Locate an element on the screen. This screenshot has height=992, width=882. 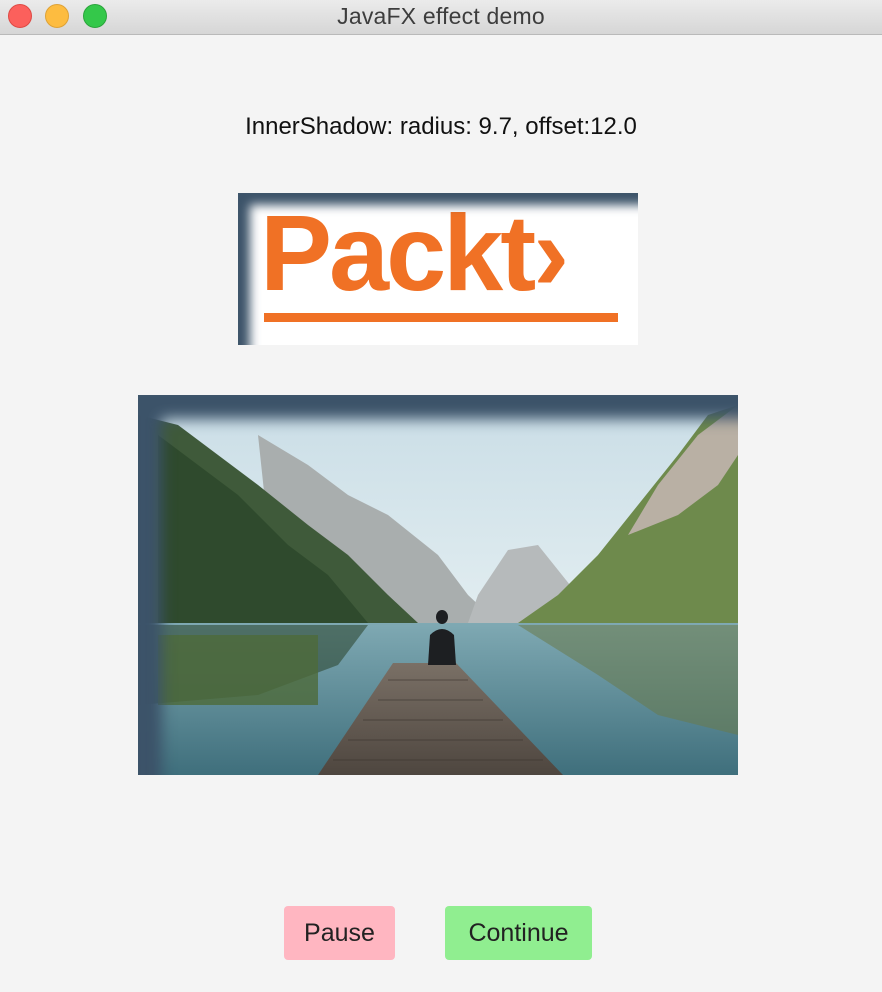
pause-button: Pause is located at coordinates (339, 933).